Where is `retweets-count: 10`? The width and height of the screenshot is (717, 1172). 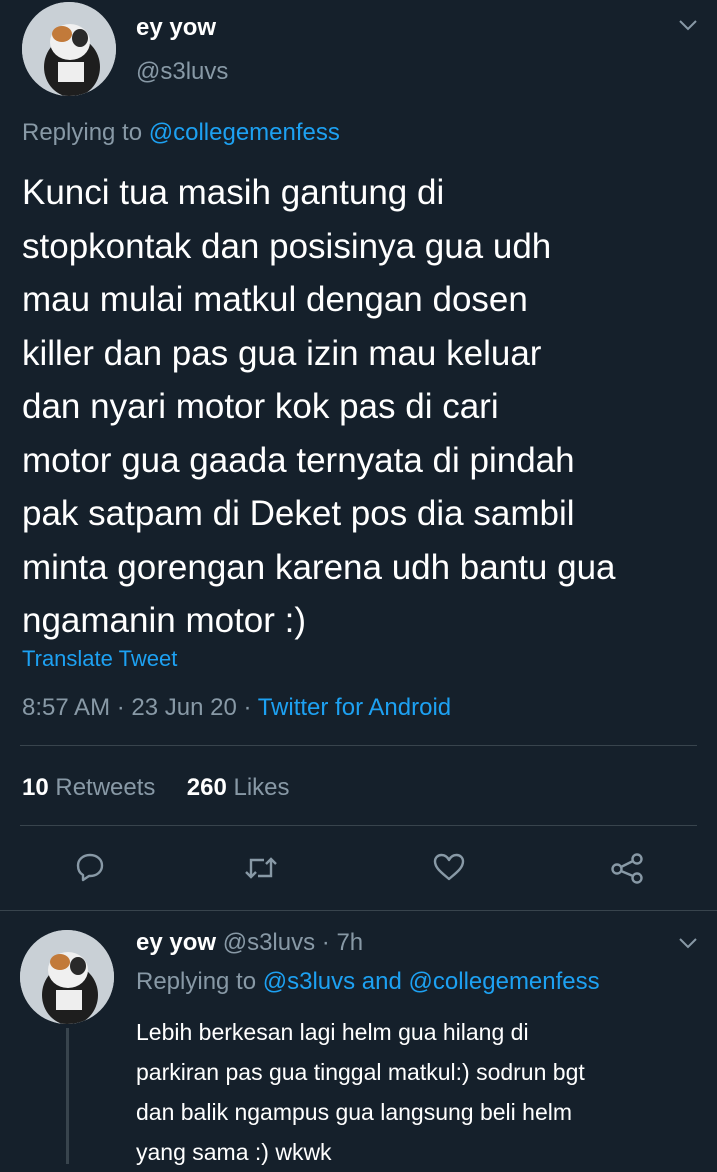
retweets-count: 10 is located at coordinates (35, 787).